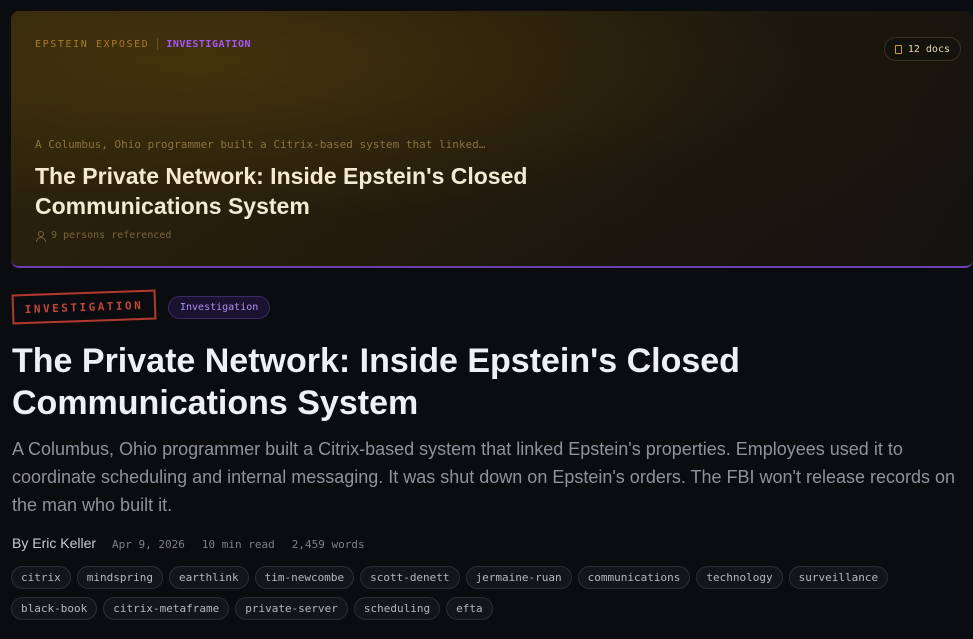  I want to click on person-icon, so click(40, 236).